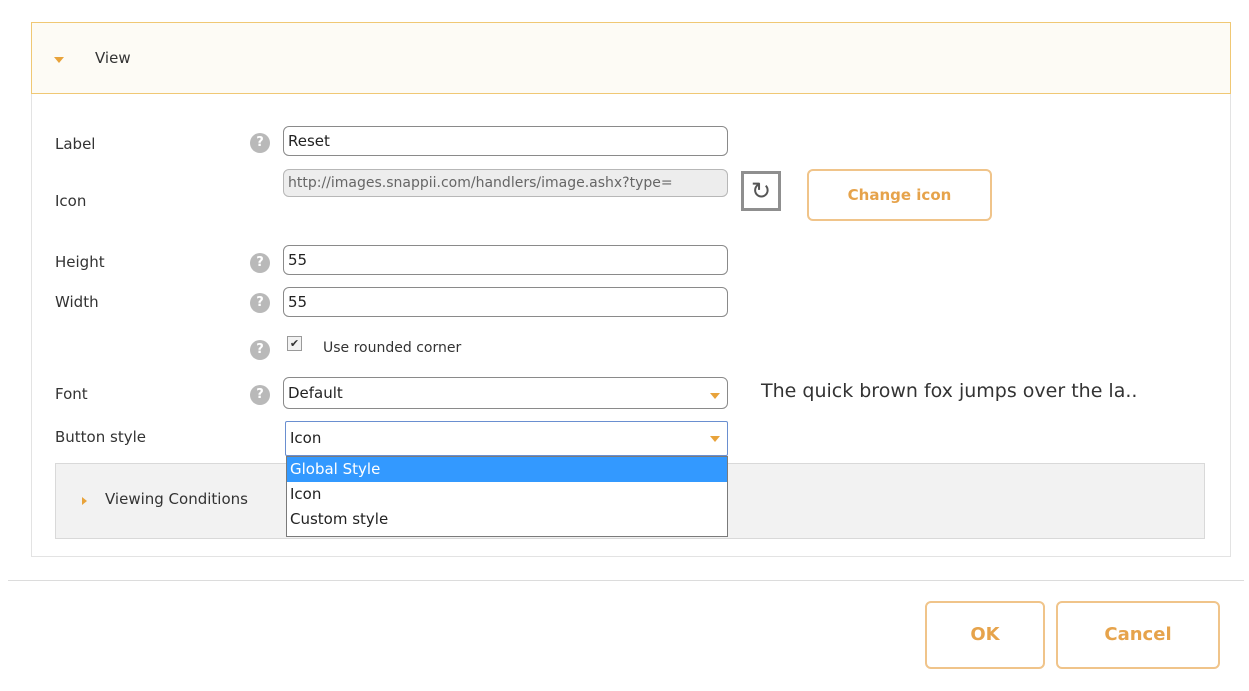 The width and height of the screenshot is (1249, 691). Describe the element at coordinates (505, 302) in the screenshot. I see `width-input: 55` at that location.